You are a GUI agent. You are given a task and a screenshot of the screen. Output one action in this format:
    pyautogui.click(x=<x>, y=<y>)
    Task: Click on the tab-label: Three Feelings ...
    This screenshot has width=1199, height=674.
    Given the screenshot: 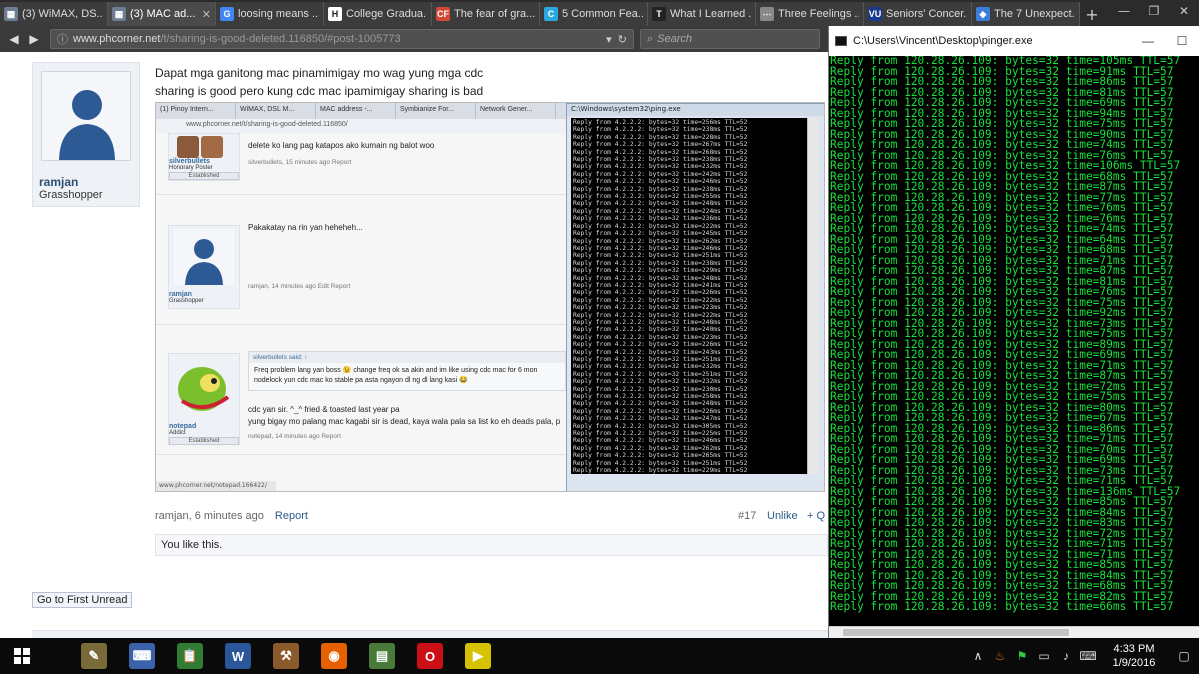 What is the action you would take?
    pyautogui.click(x=818, y=14)
    